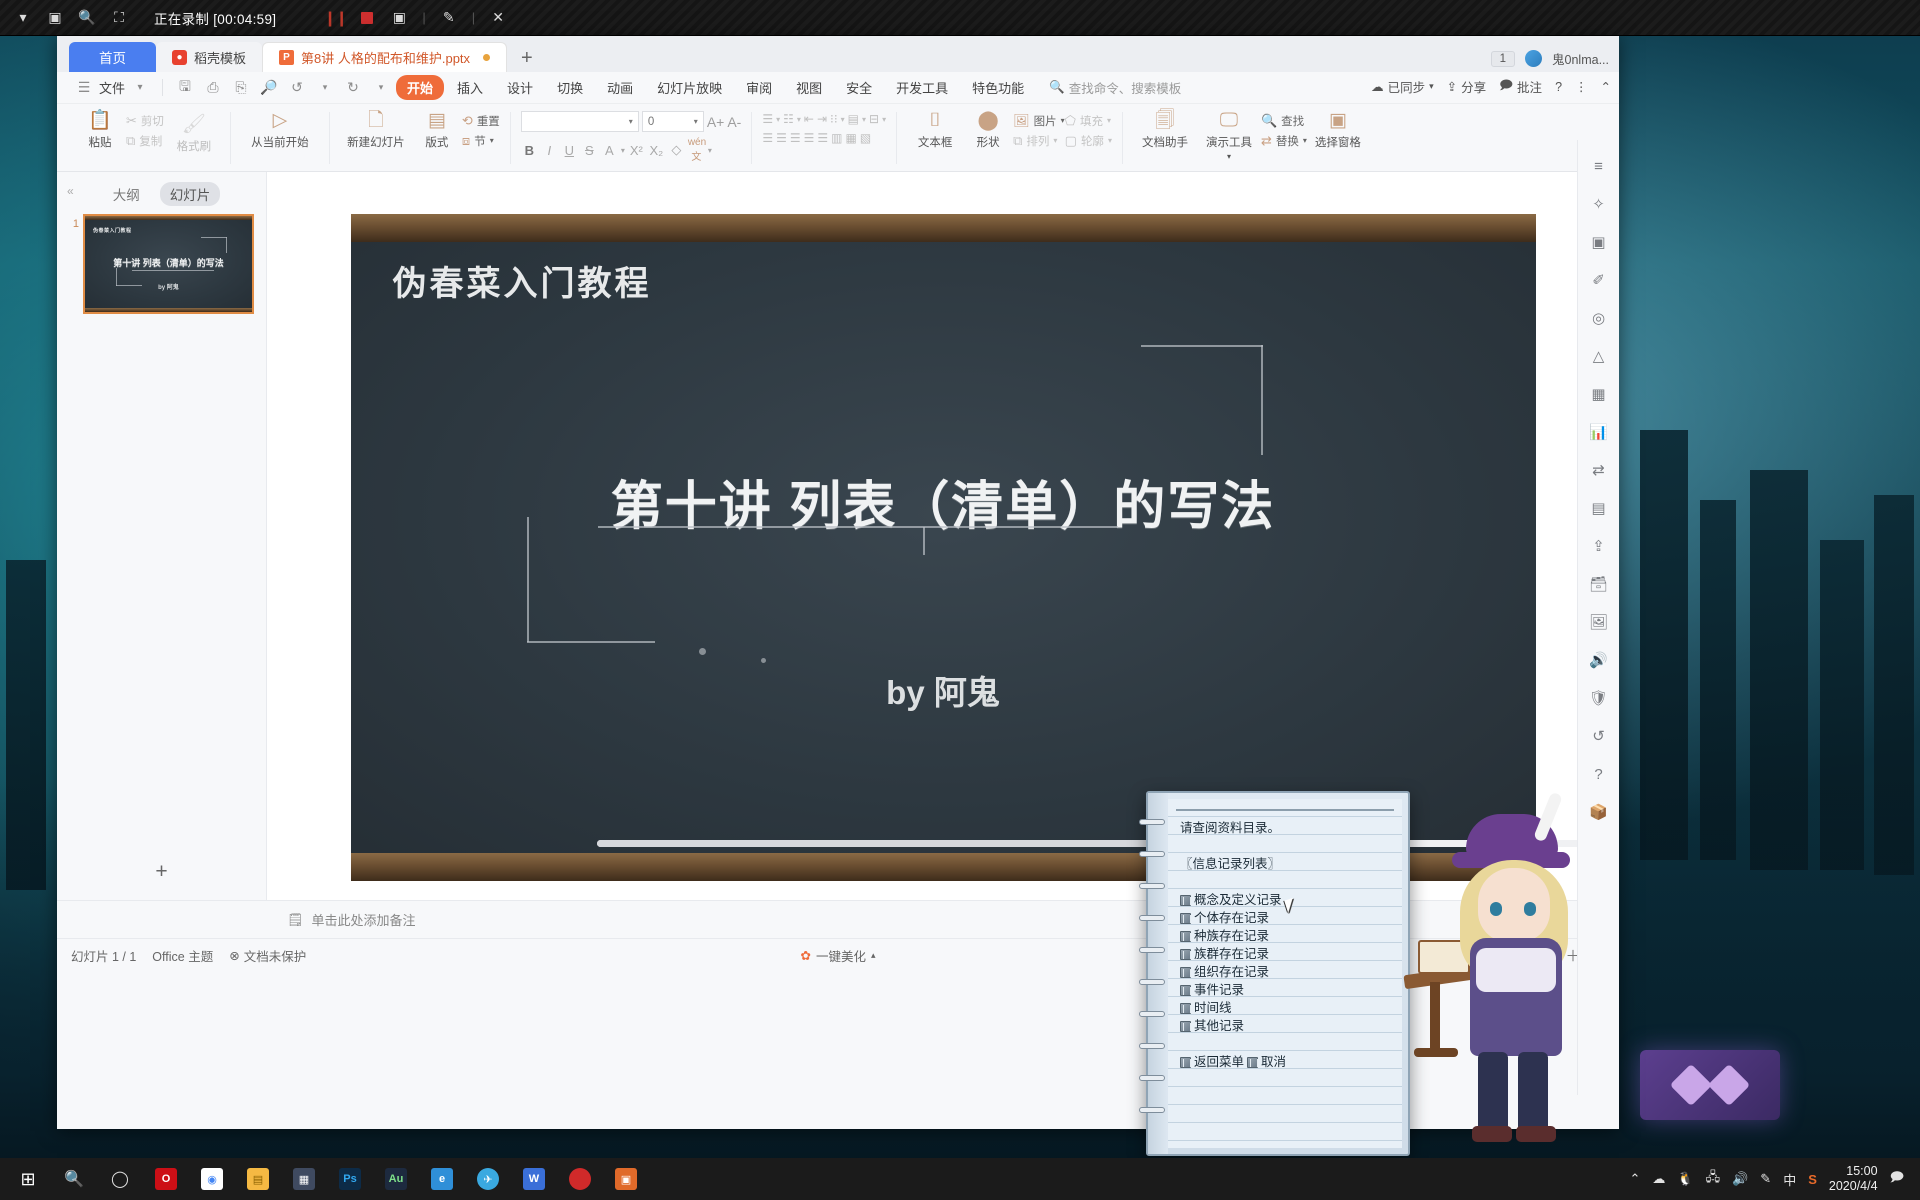 This screenshot has width=1920, height=1200. I want to click on underline-button: U, so click(569, 150).